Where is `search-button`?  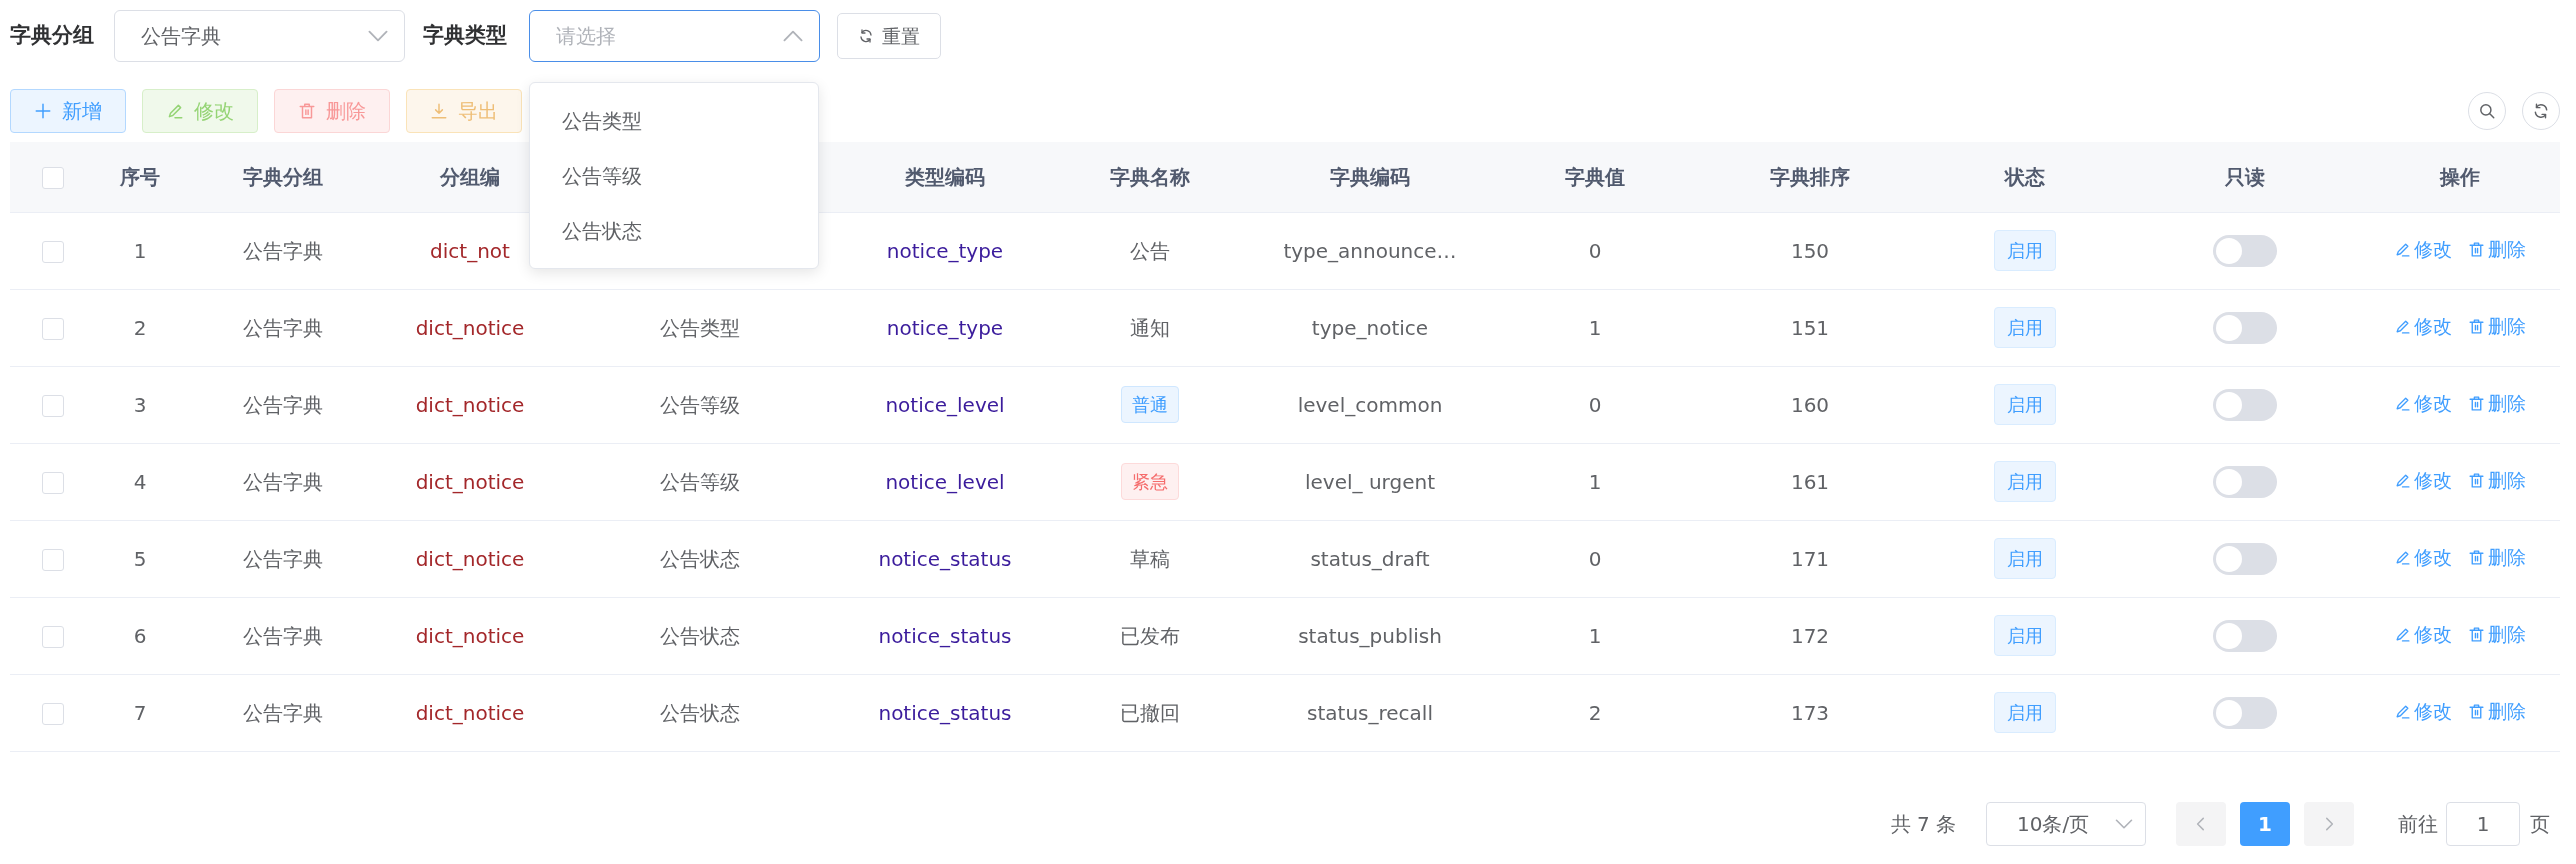 search-button is located at coordinates (2487, 111).